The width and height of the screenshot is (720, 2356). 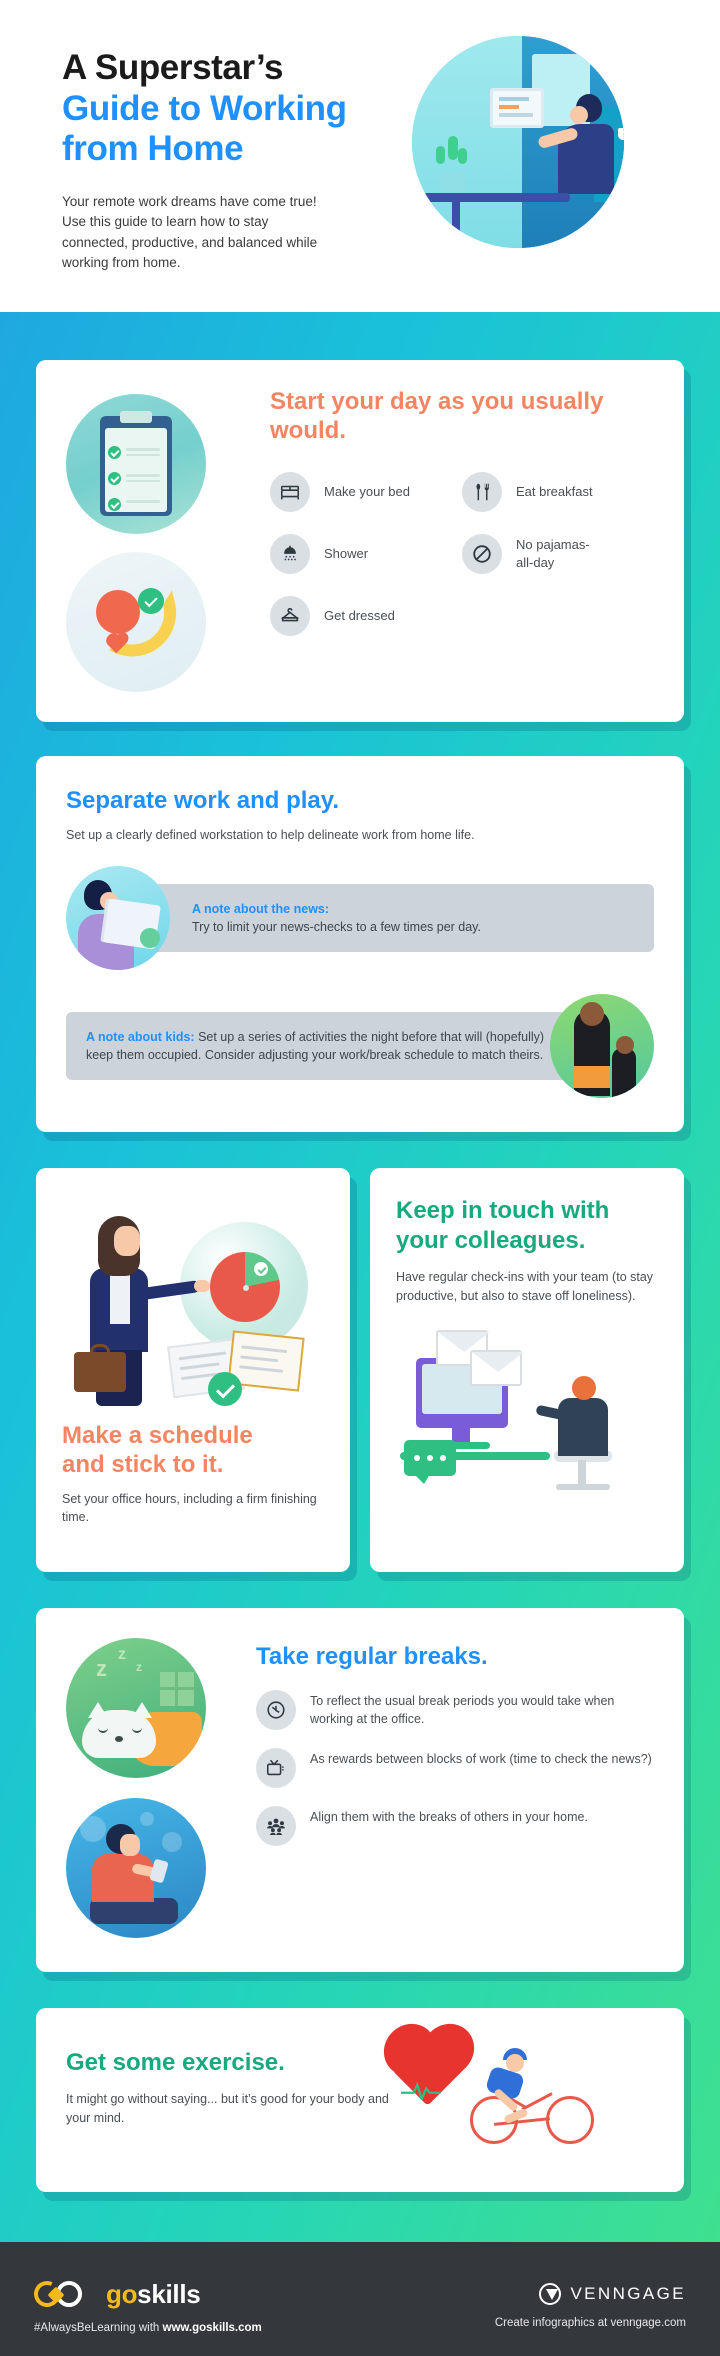 I want to click on section4-heading-line2: your colleagues., so click(x=491, y=1240).